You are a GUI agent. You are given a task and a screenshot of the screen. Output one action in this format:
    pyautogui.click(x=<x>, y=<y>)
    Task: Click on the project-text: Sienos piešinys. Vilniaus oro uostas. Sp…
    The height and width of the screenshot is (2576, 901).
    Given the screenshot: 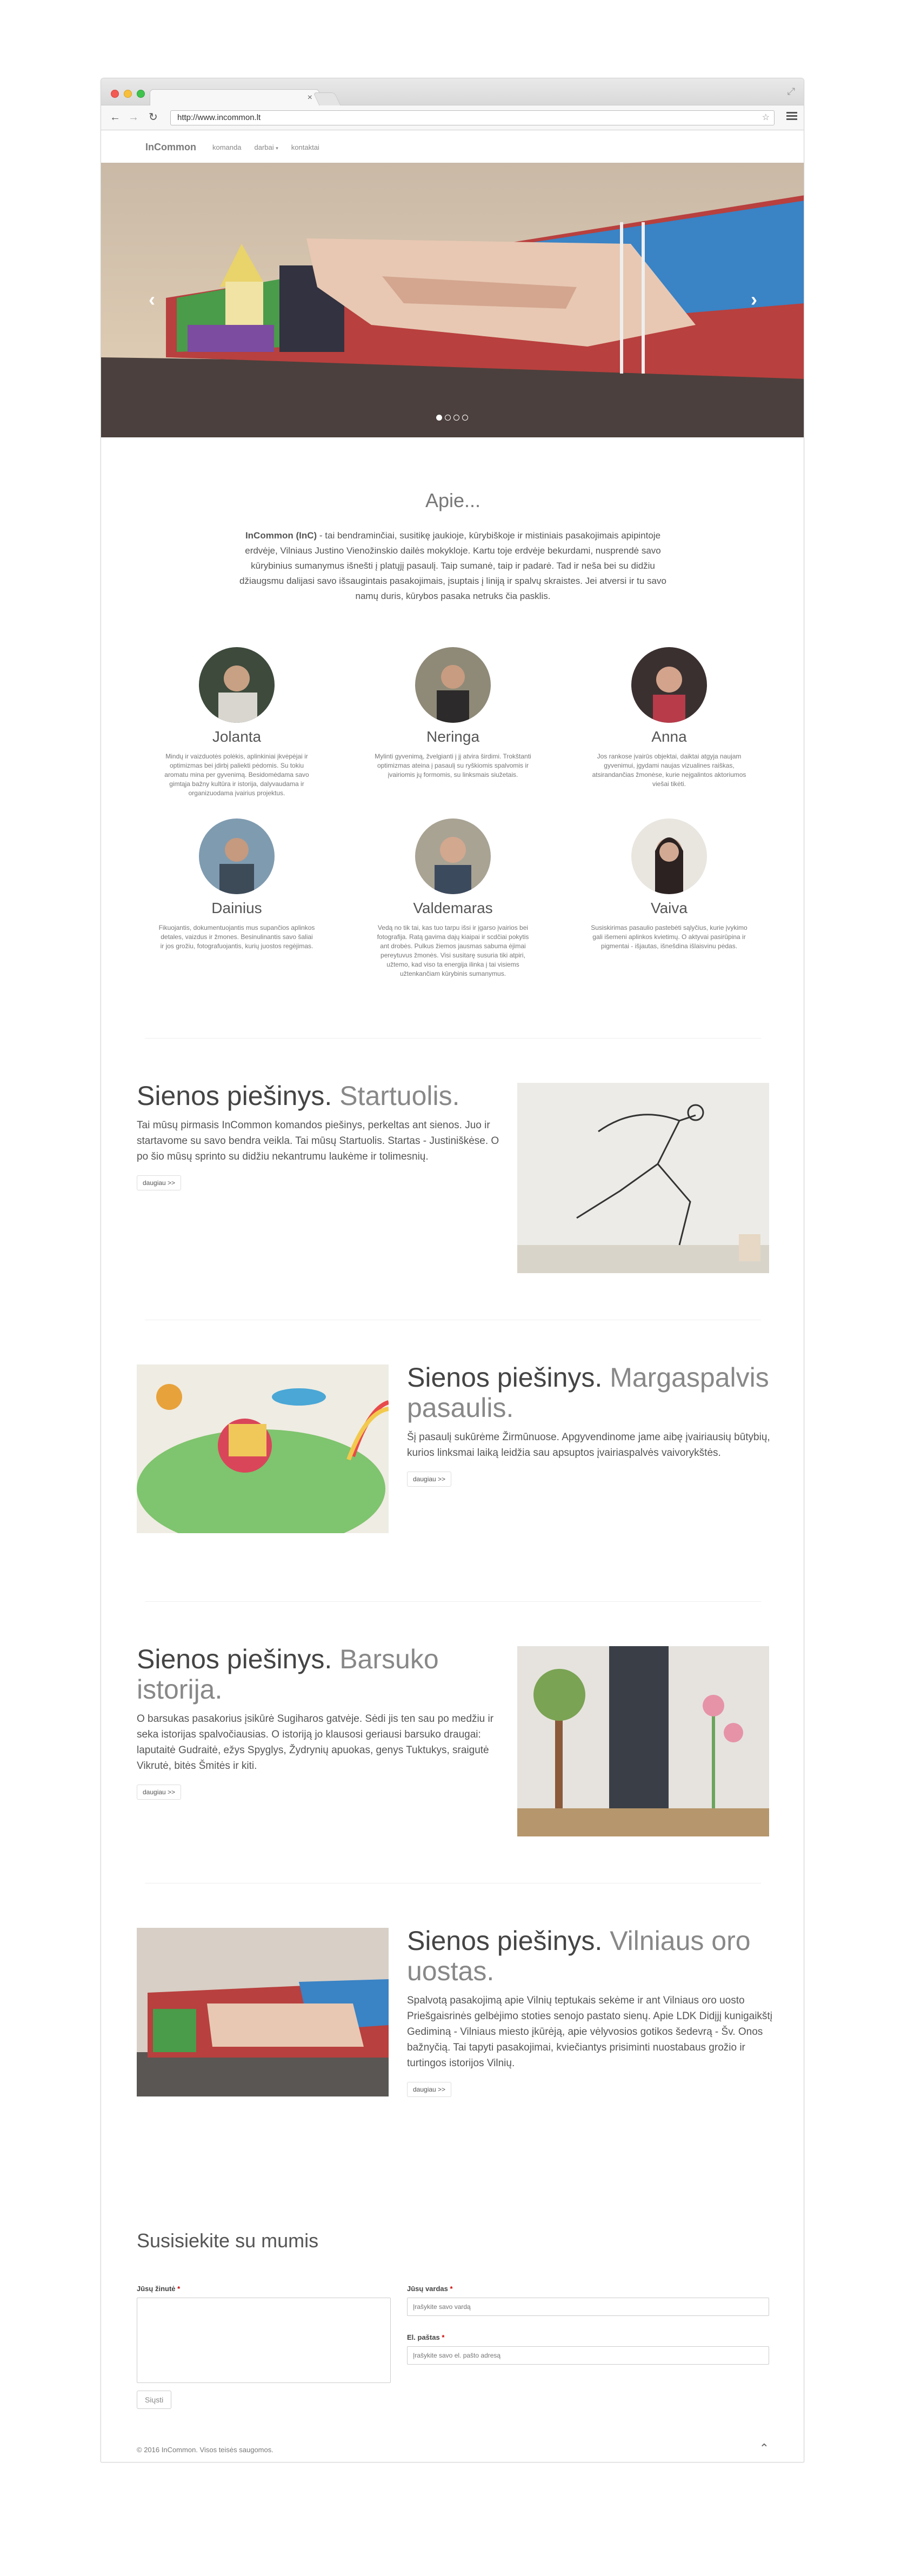 What is the action you would take?
    pyautogui.click(x=594, y=2011)
    